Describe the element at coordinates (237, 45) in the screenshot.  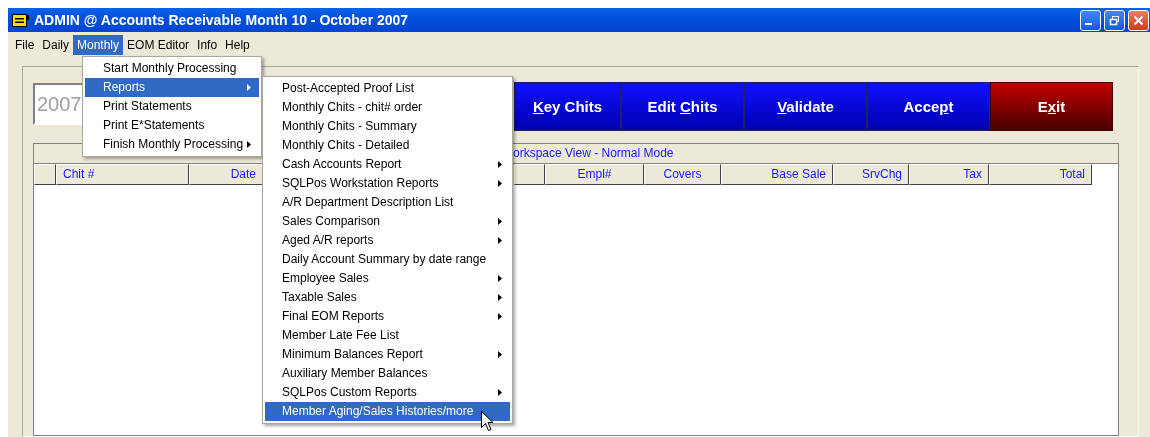
I see `menu-bar-item: Help` at that location.